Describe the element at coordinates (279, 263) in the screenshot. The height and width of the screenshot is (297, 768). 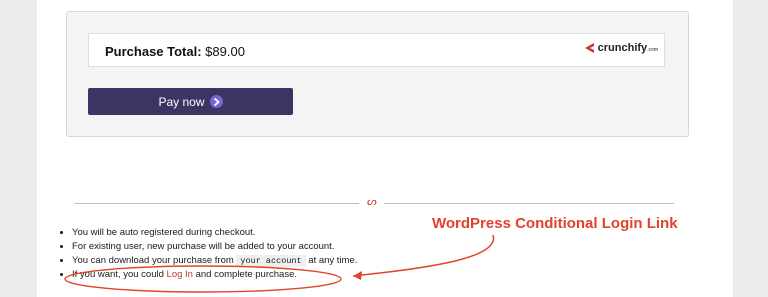
I see `annotation-overlay` at that location.